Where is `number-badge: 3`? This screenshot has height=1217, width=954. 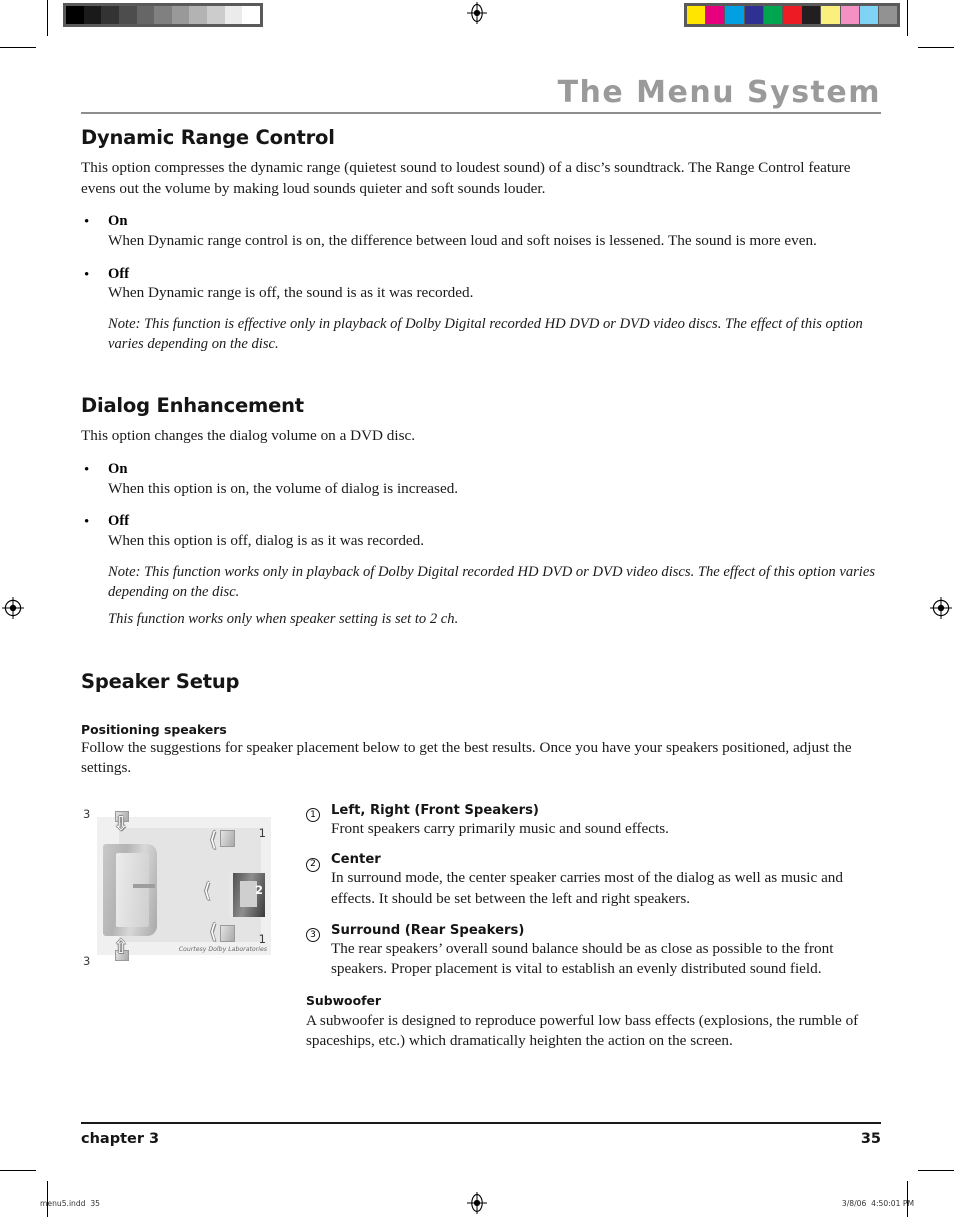
number-badge: 3 is located at coordinates (318, 951).